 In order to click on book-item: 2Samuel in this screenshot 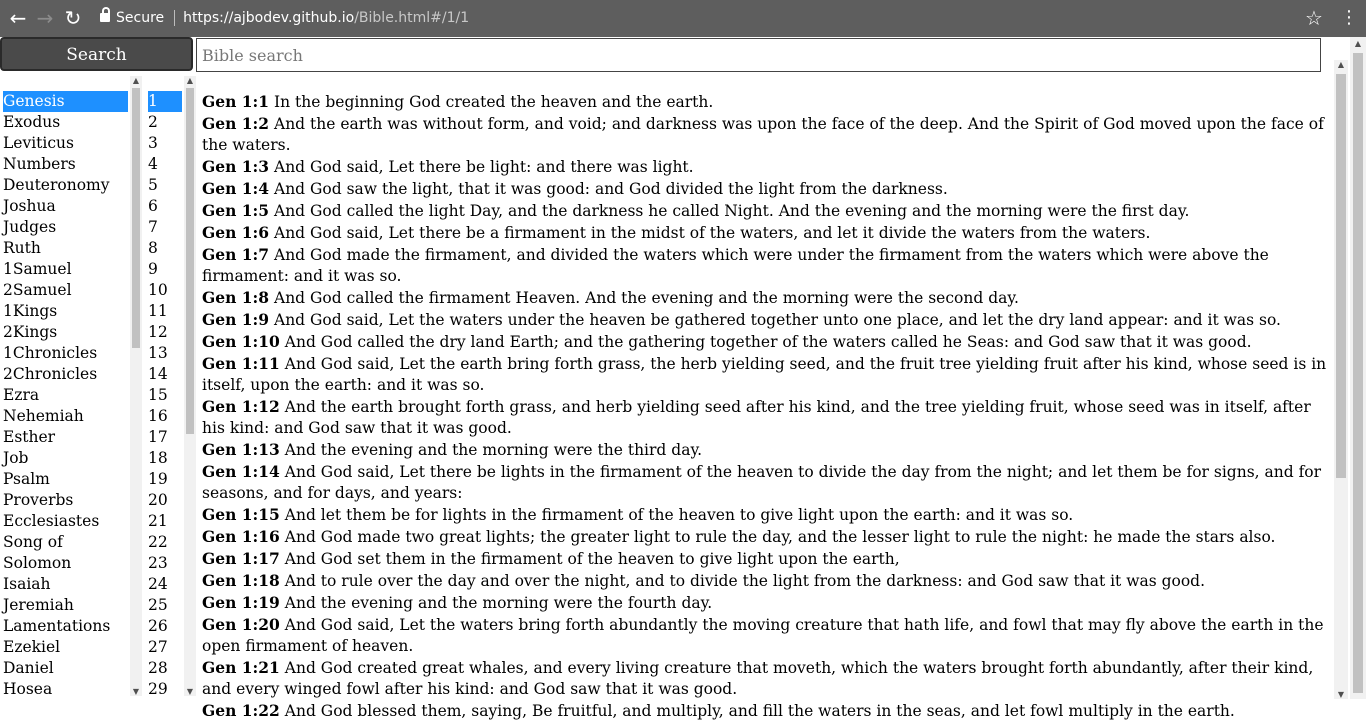, I will do `click(65, 290)`.